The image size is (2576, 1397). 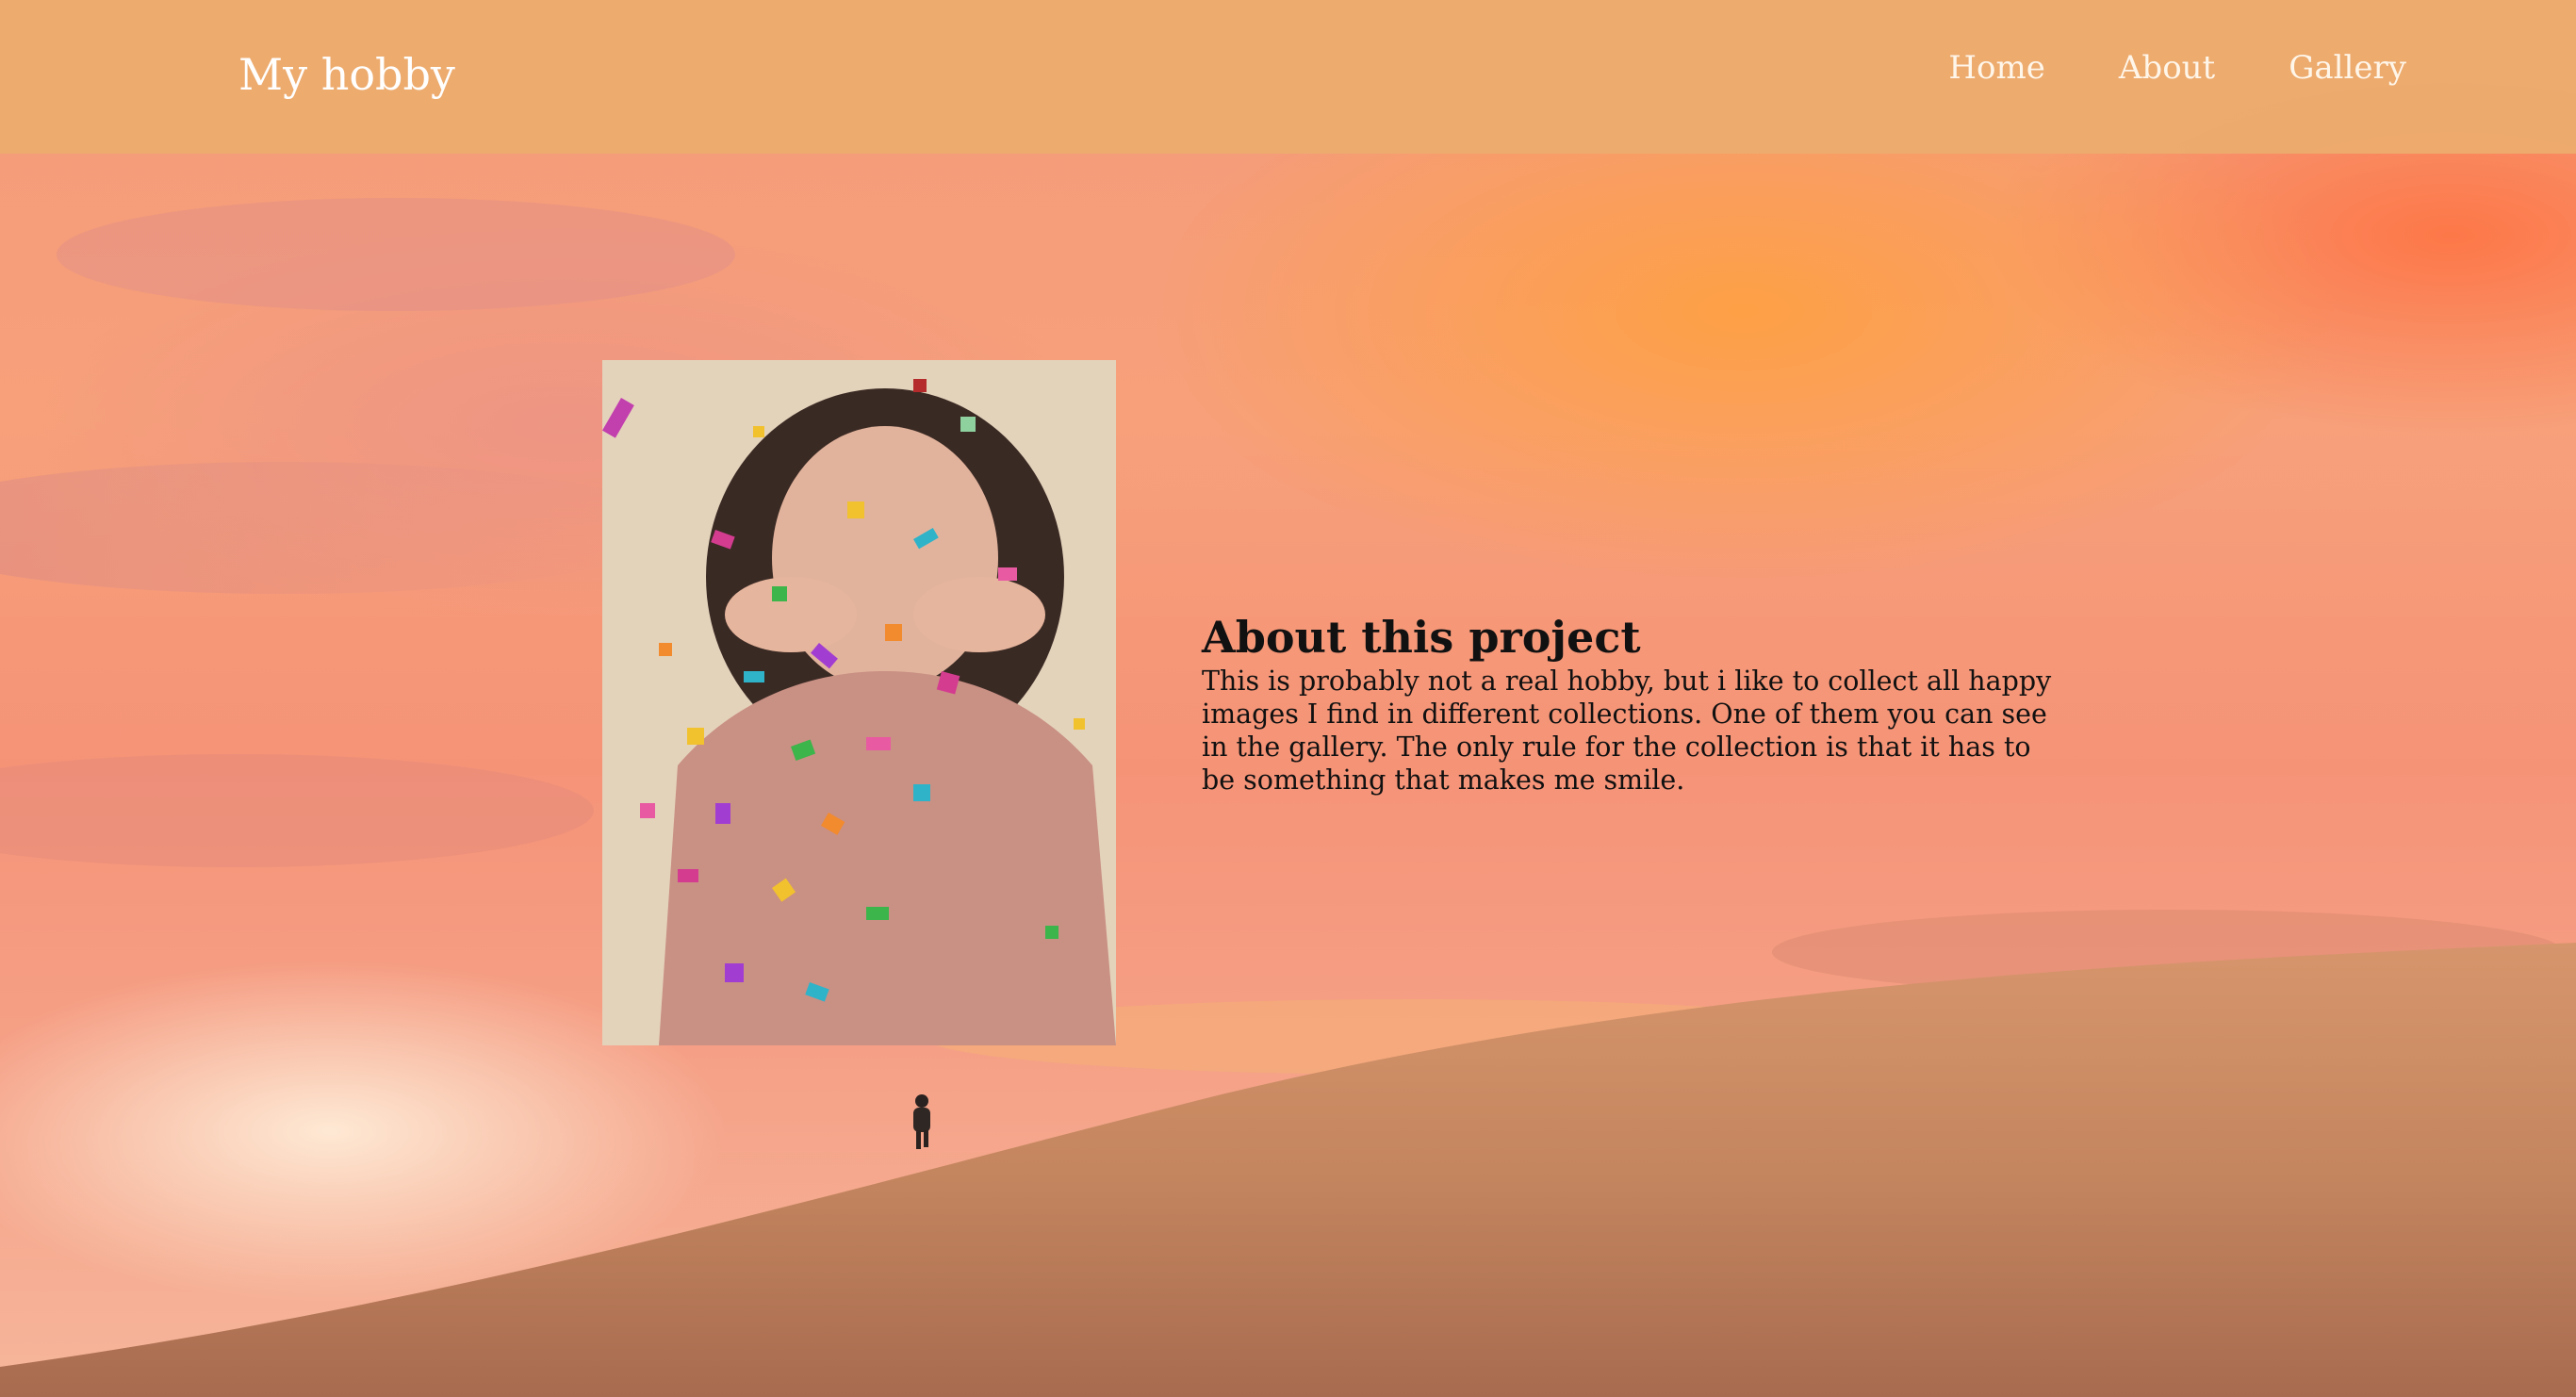 What do you see at coordinates (346, 74) in the screenshot?
I see `brand-logo: My hobby` at bounding box center [346, 74].